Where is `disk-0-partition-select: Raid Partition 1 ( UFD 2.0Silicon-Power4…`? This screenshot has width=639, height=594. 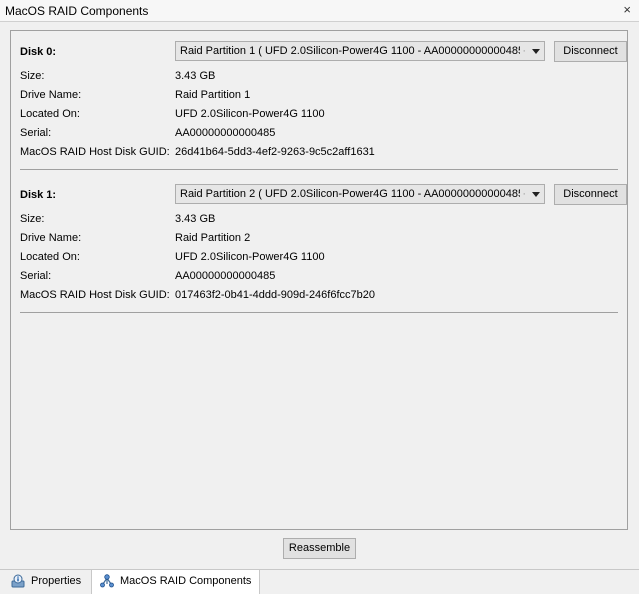 disk-0-partition-select: Raid Partition 1 ( UFD 2.0Silicon-Power4… is located at coordinates (360, 51).